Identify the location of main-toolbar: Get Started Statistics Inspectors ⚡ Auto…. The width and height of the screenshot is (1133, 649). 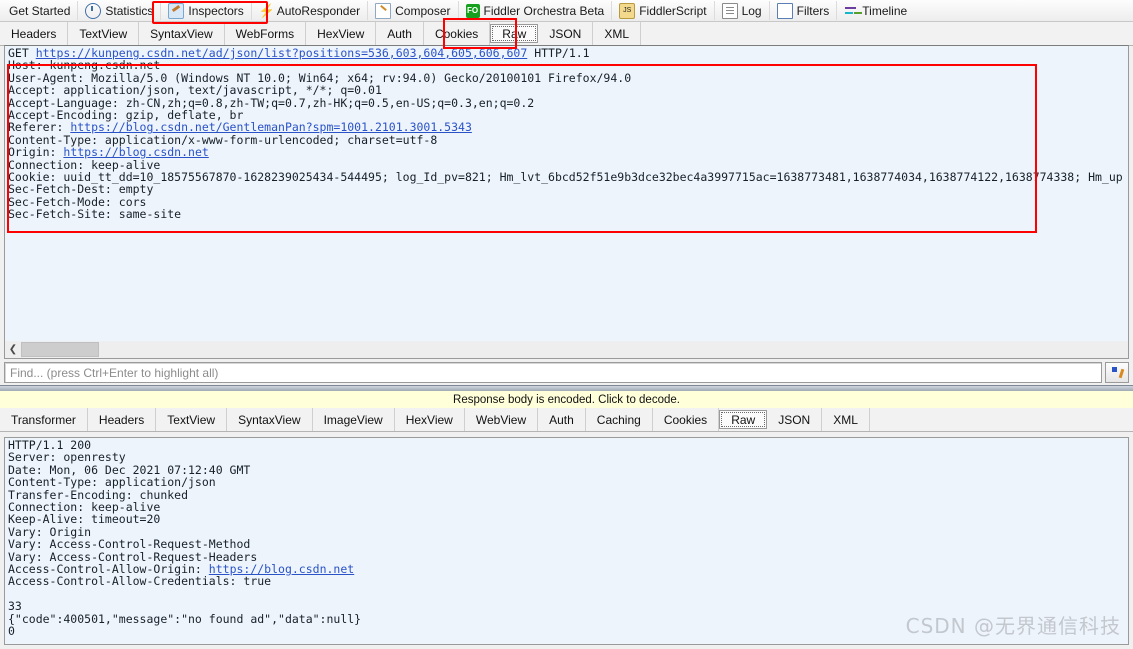
(566, 11).